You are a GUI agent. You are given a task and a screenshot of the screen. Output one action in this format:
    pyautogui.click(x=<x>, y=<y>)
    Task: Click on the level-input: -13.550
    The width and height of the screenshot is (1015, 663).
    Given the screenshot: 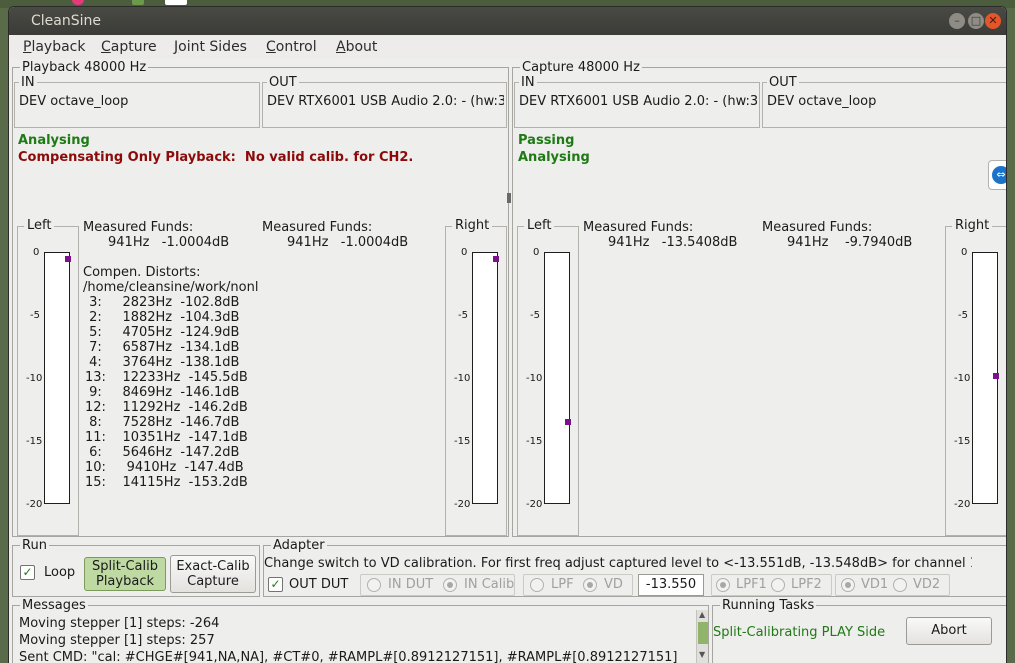 What is the action you would take?
    pyautogui.click(x=671, y=585)
    